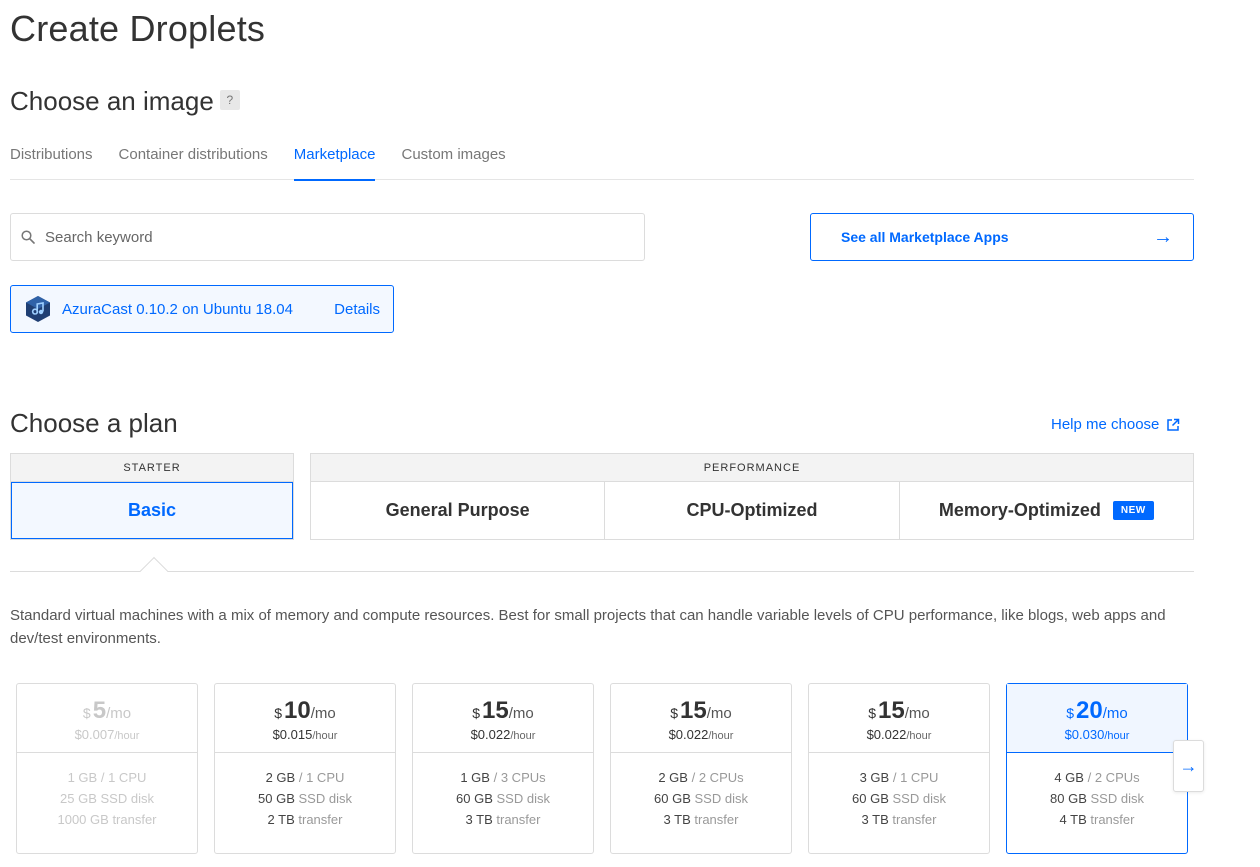  What do you see at coordinates (899, 712) in the screenshot?
I see `plan-price: $15/mo` at bounding box center [899, 712].